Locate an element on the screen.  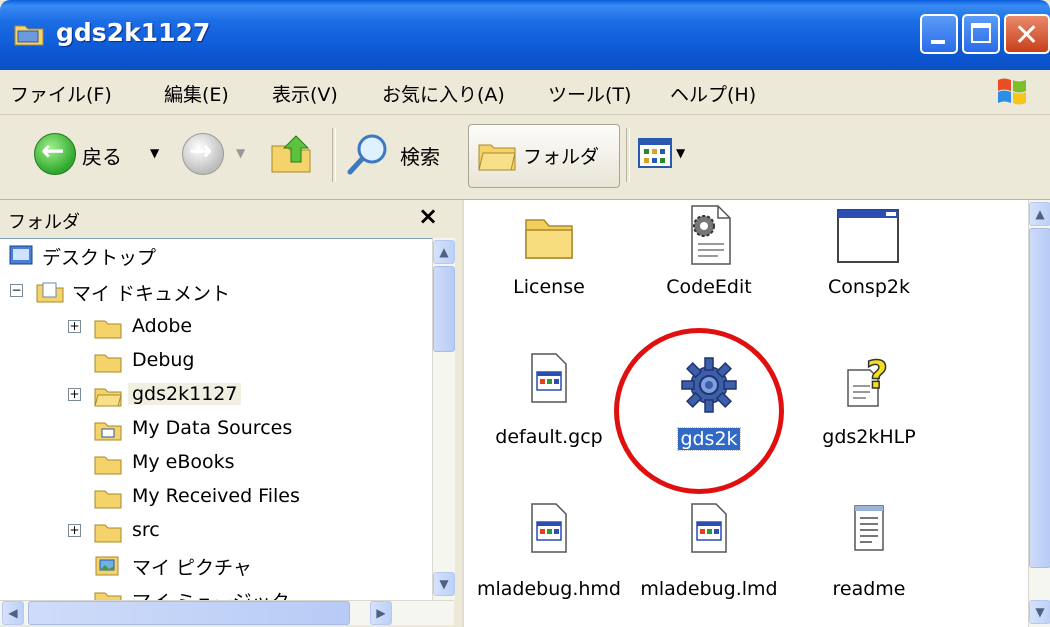
menu-edit: 編集(E) is located at coordinates (196, 93).